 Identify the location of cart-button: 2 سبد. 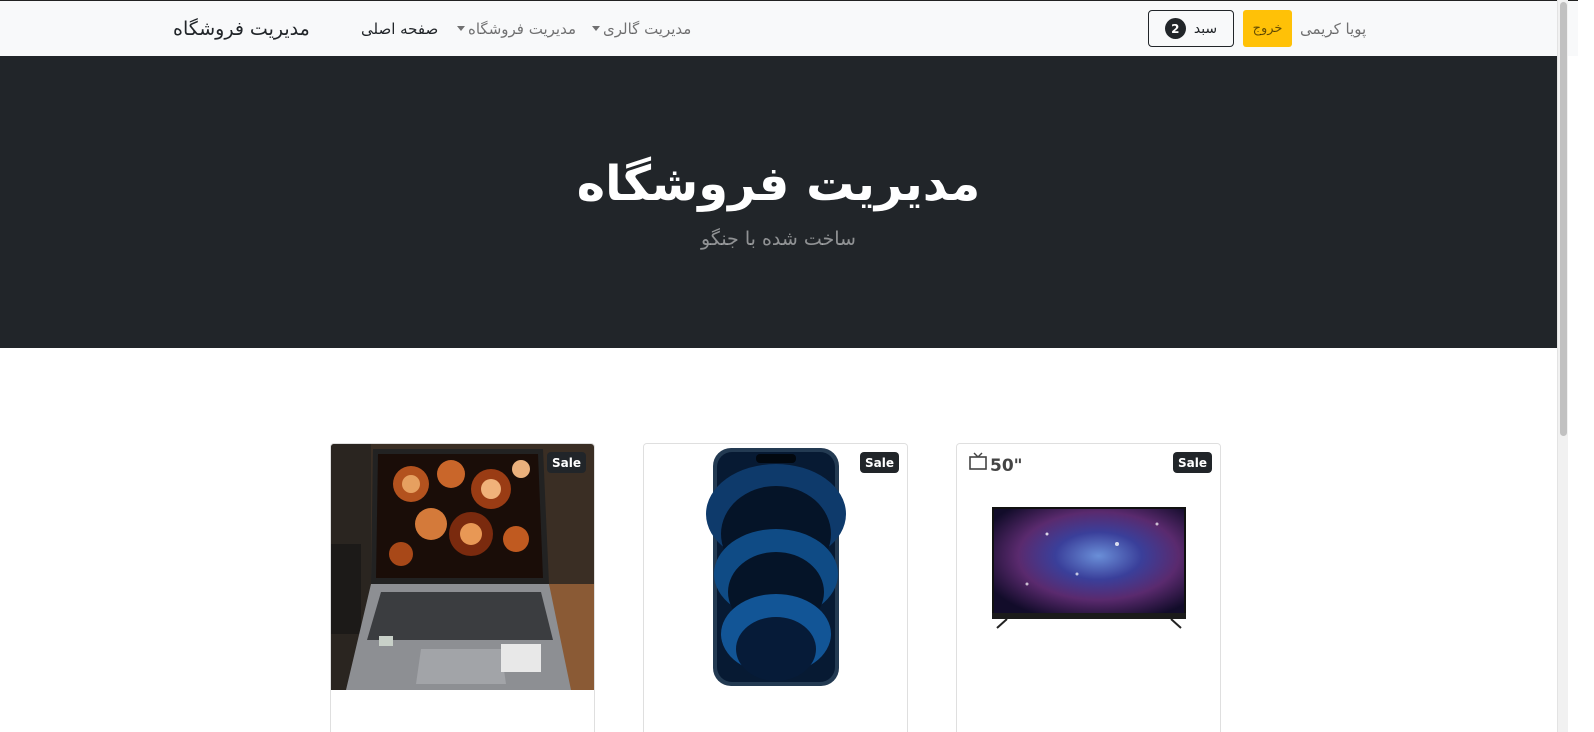
(1191, 28).